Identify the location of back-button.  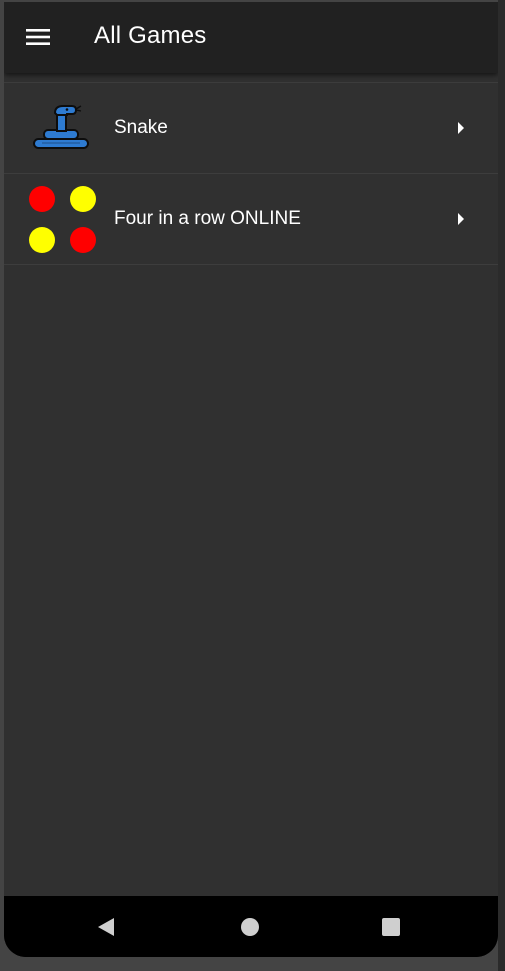
(106, 927).